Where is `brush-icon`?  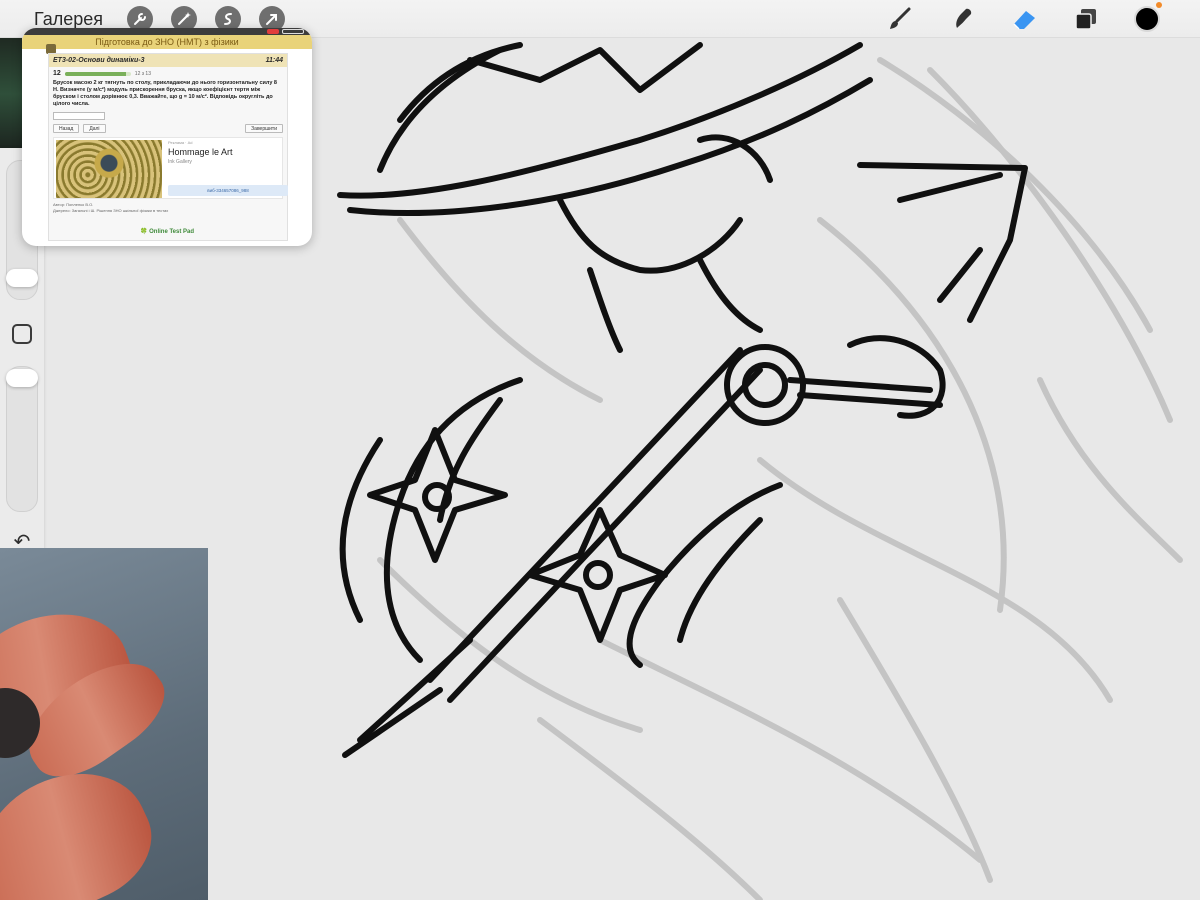
brush-icon is located at coordinates (900, 19).